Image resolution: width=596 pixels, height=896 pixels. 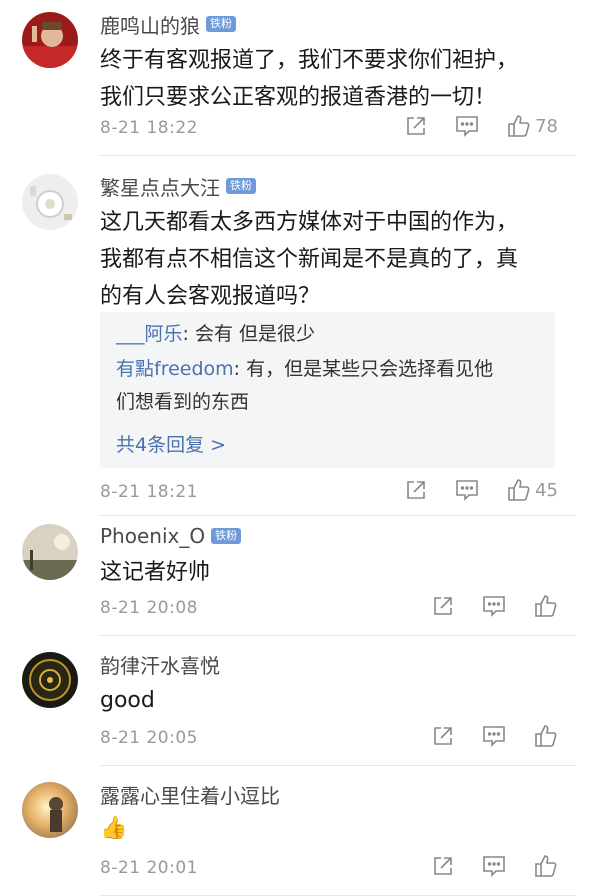 What do you see at coordinates (149, 608) in the screenshot?
I see `timestamp: 8-21 20:08` at bounding box center [149, 608].